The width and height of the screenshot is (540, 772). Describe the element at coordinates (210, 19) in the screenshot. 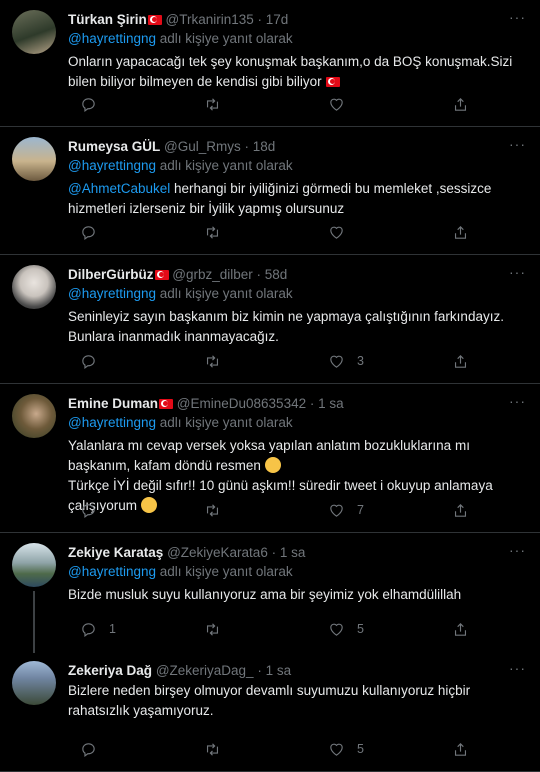

I see `author-handle: @Trkanirin135` at that location.